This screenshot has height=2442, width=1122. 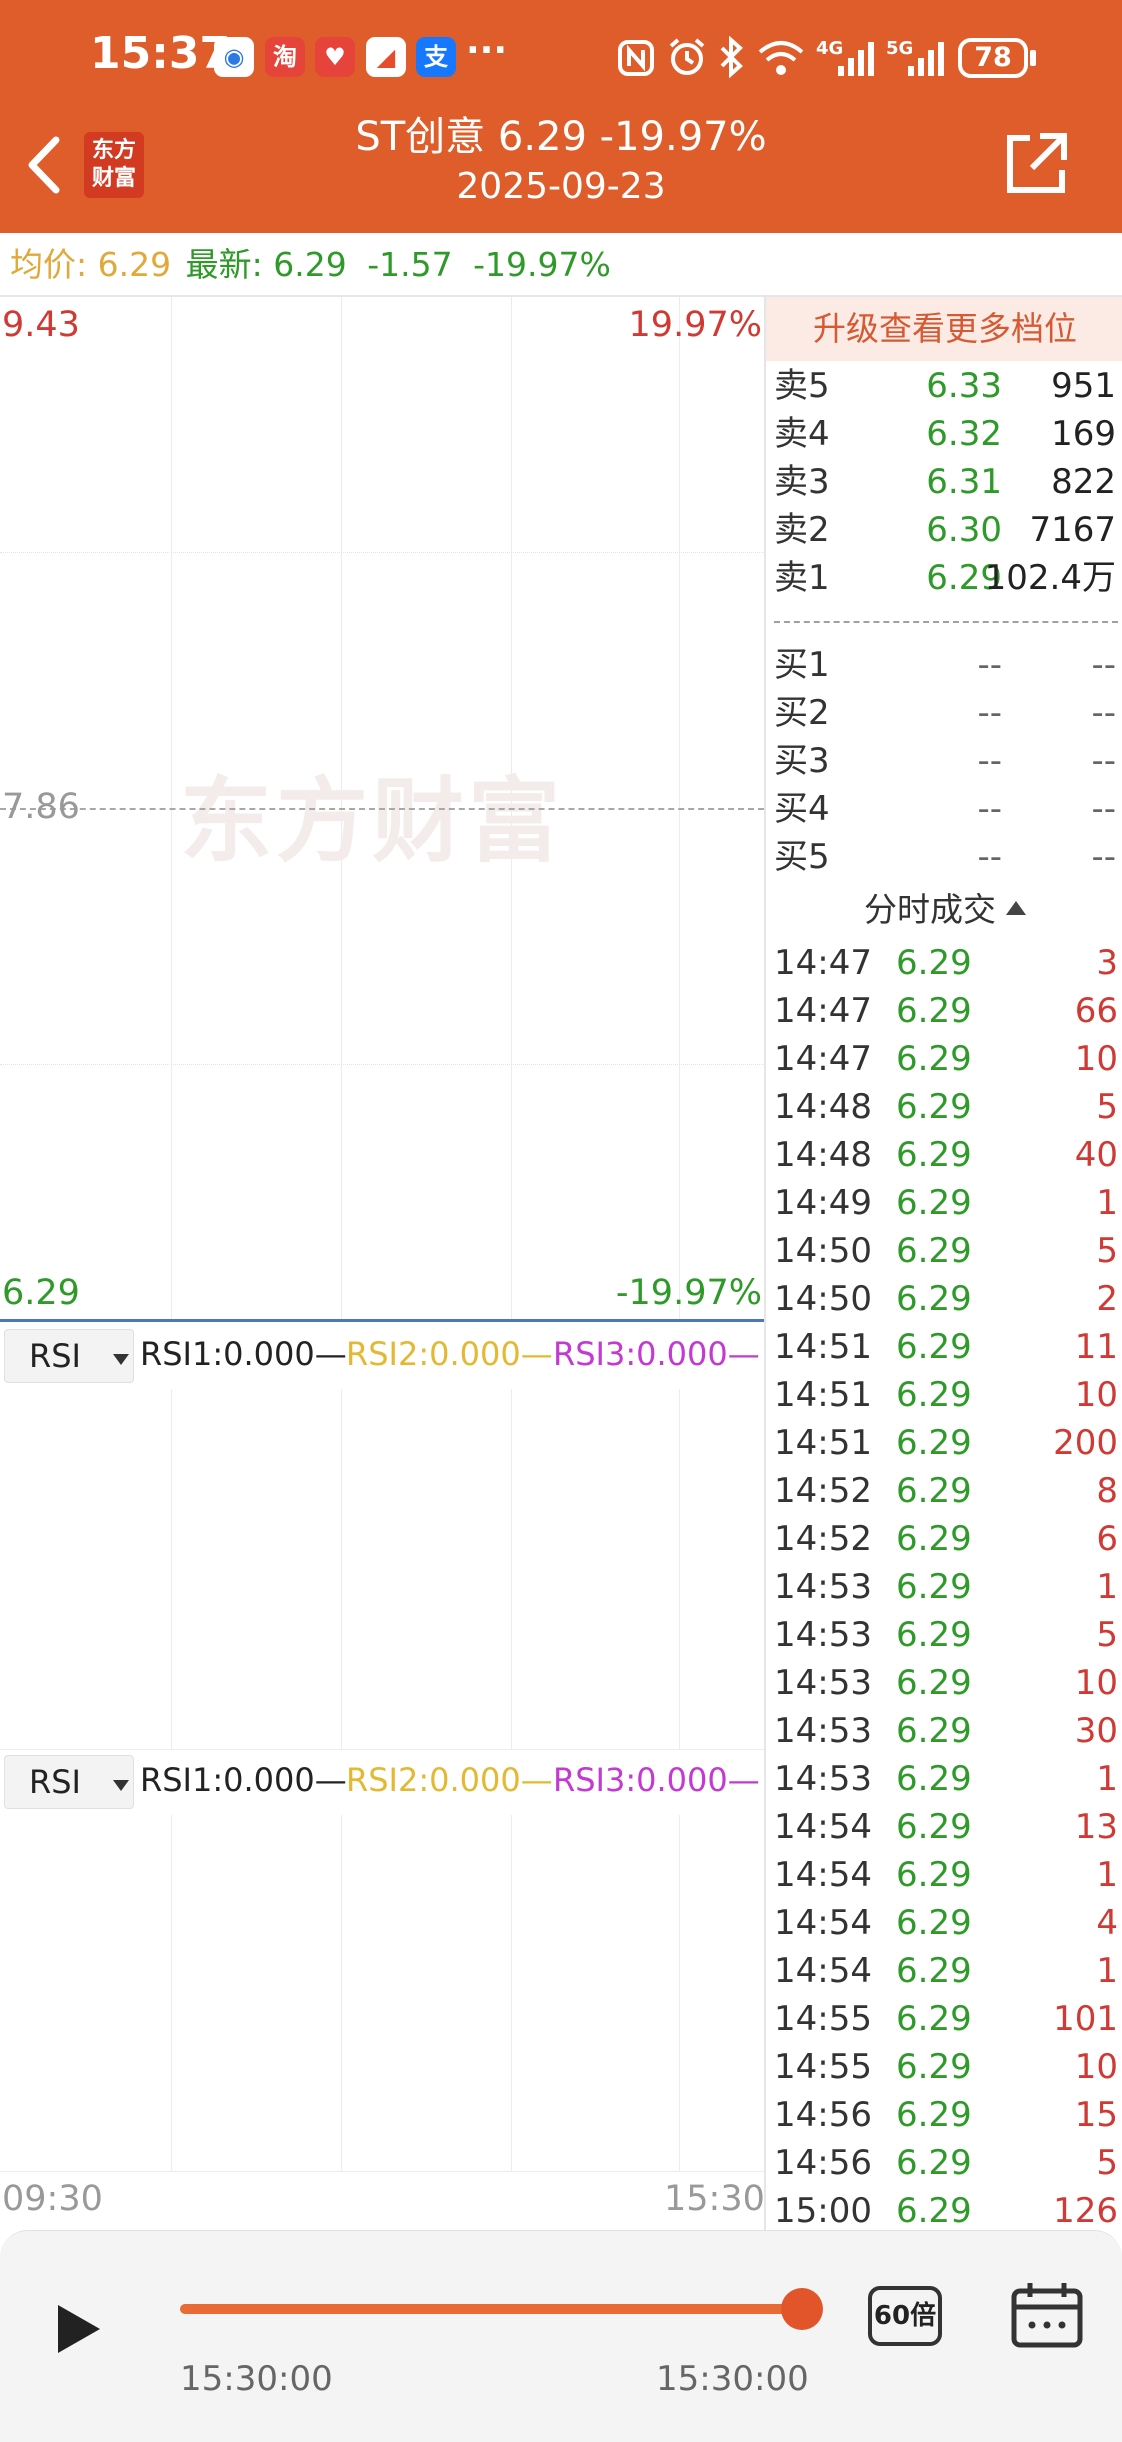 What do you see at coordinates (1107, 2163) in the screenshot?
I see `tick-volume: 5` at bounding box center [1107, 2163].